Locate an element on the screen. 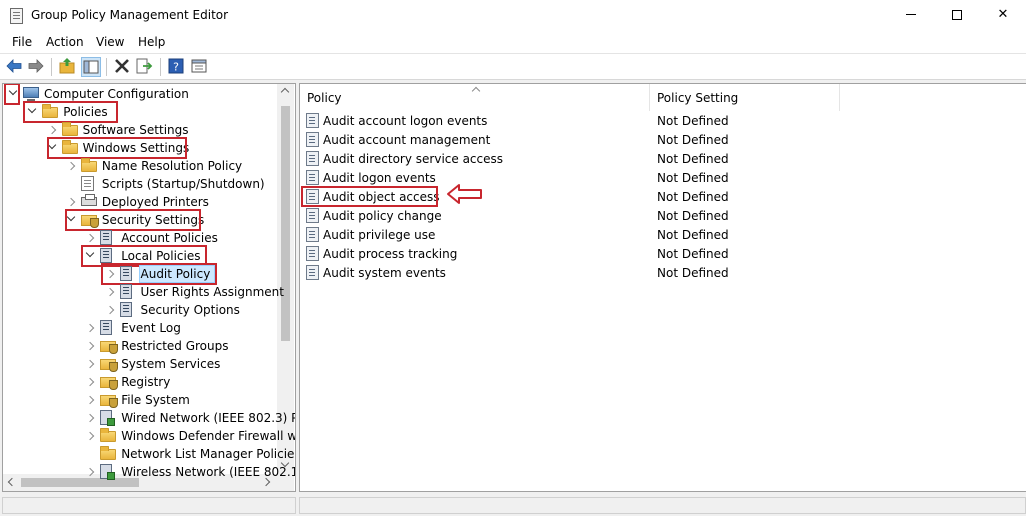 This screenshot has height=516, width=1026. show-hide-console-tree-button is located at coordinates (91, 67).